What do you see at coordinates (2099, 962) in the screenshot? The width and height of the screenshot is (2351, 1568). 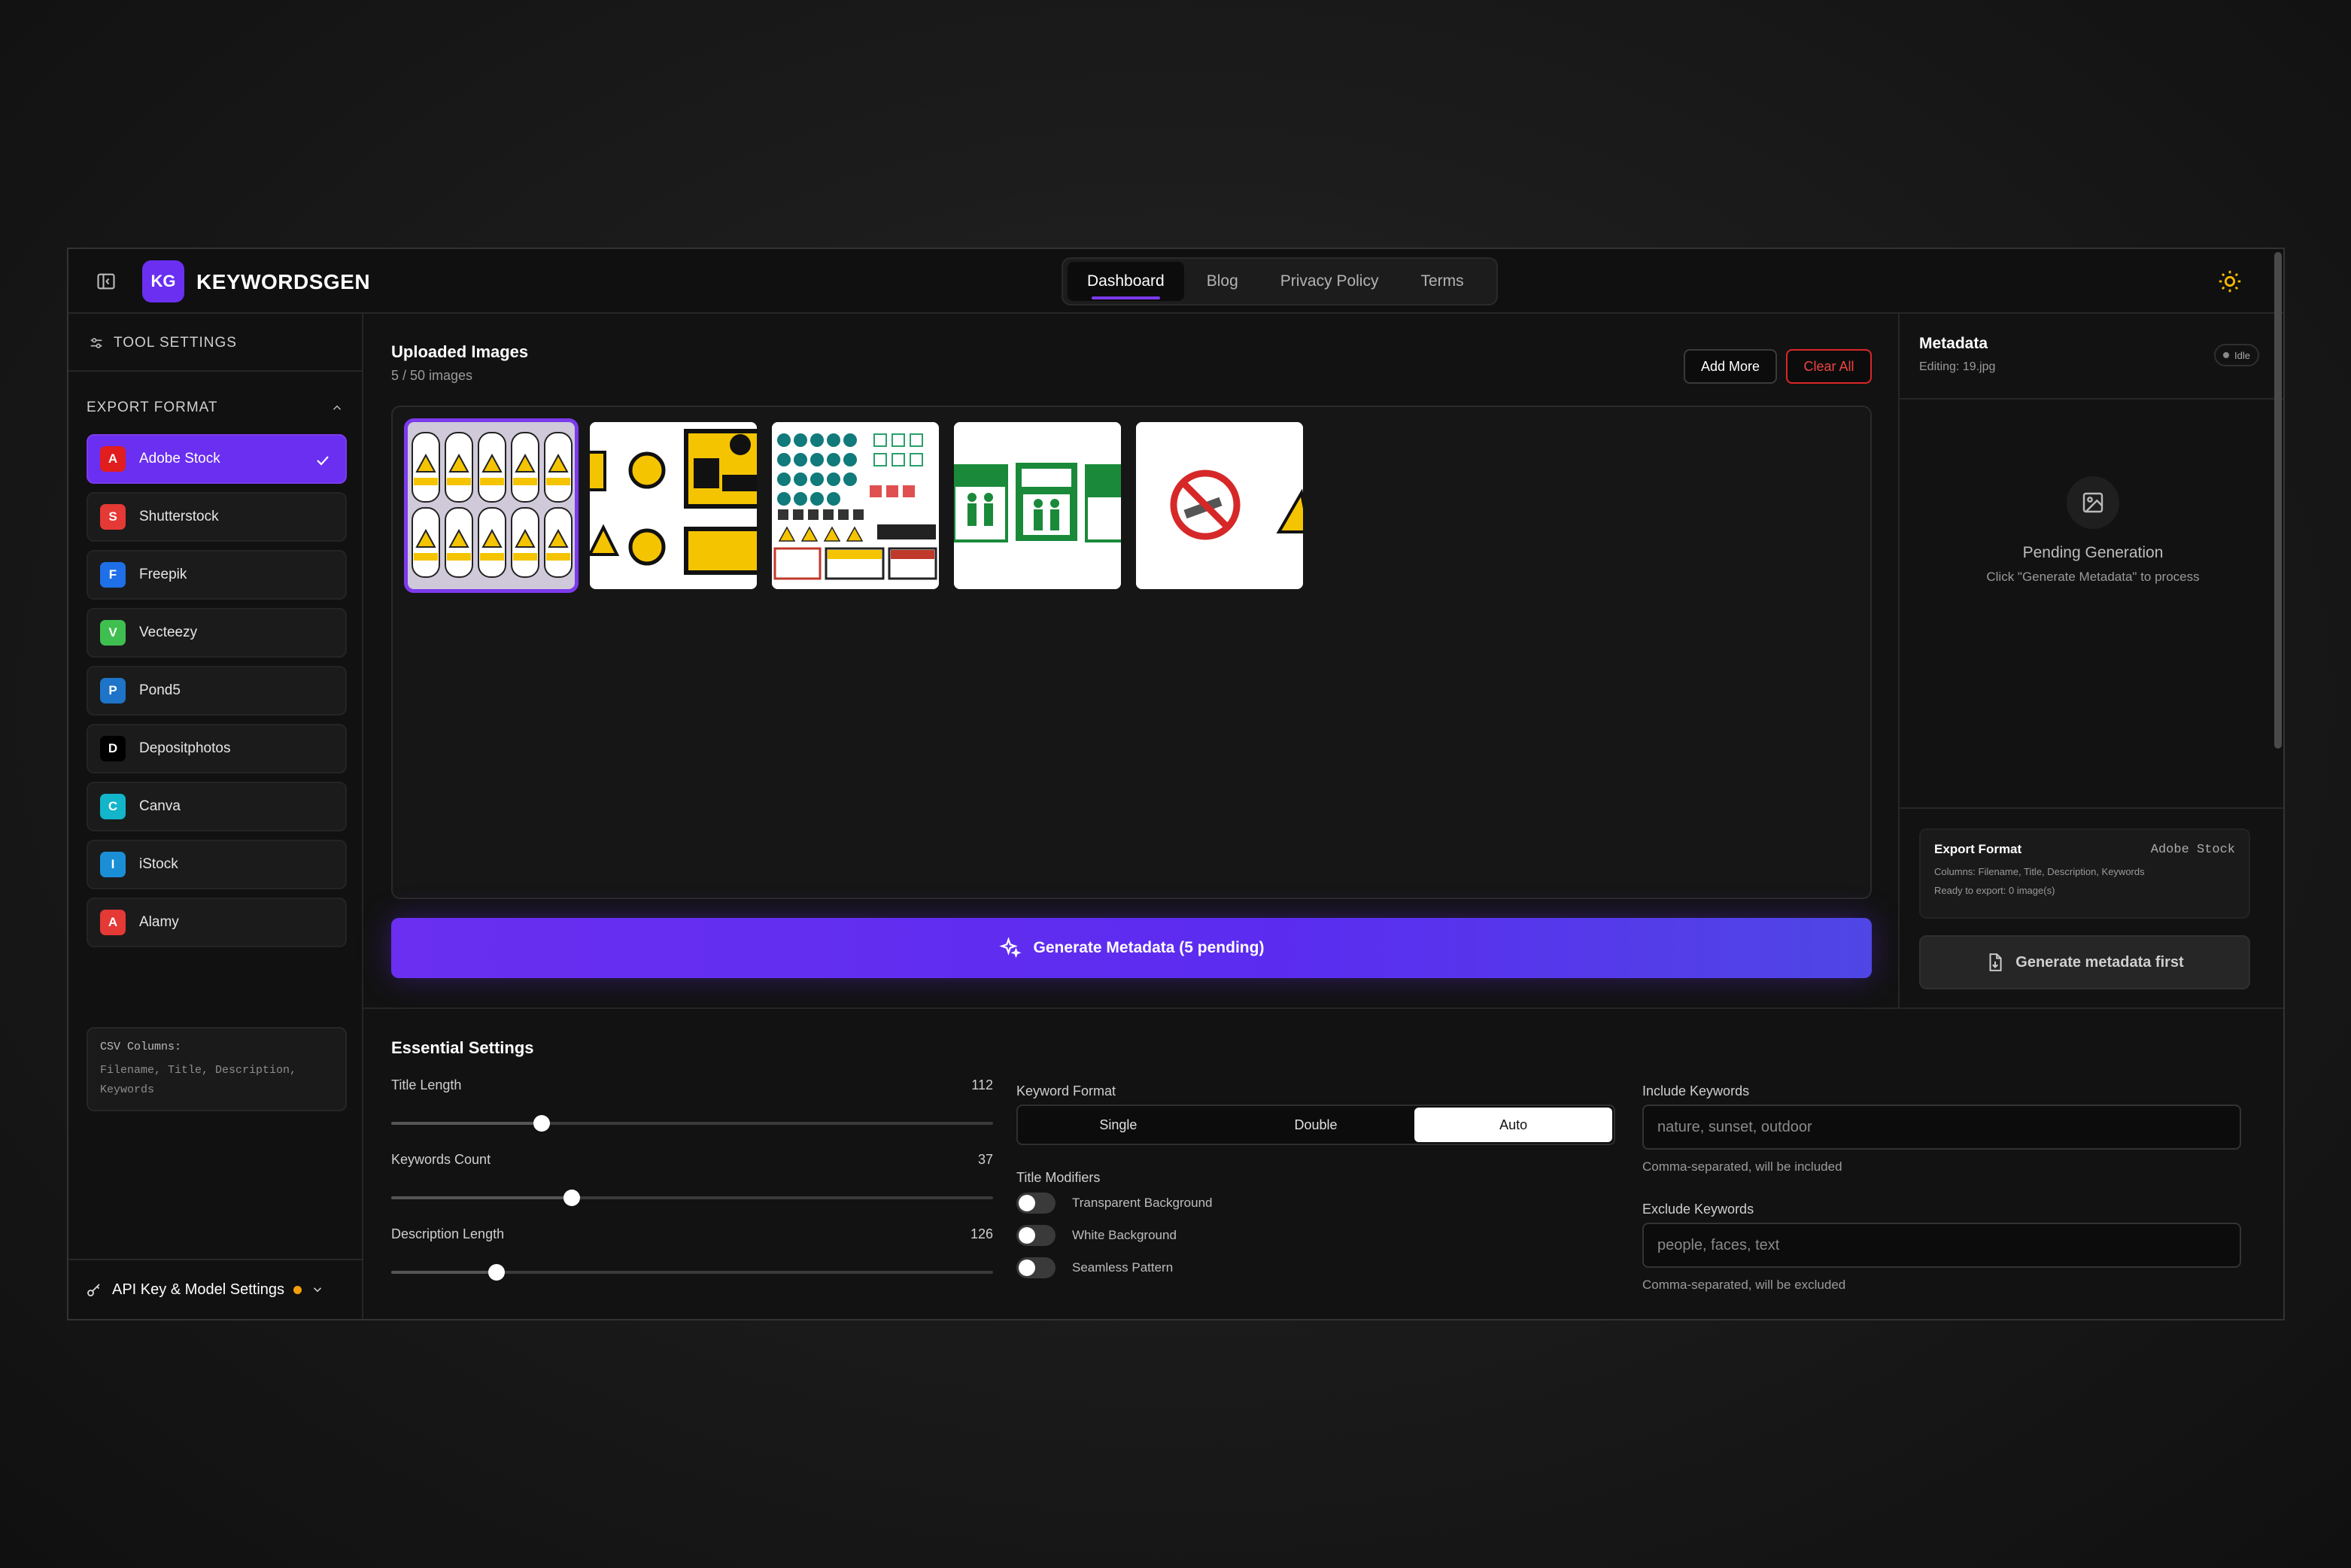 I see `export-button-label: Generate metadata first` at bounding box center [2099, 962].